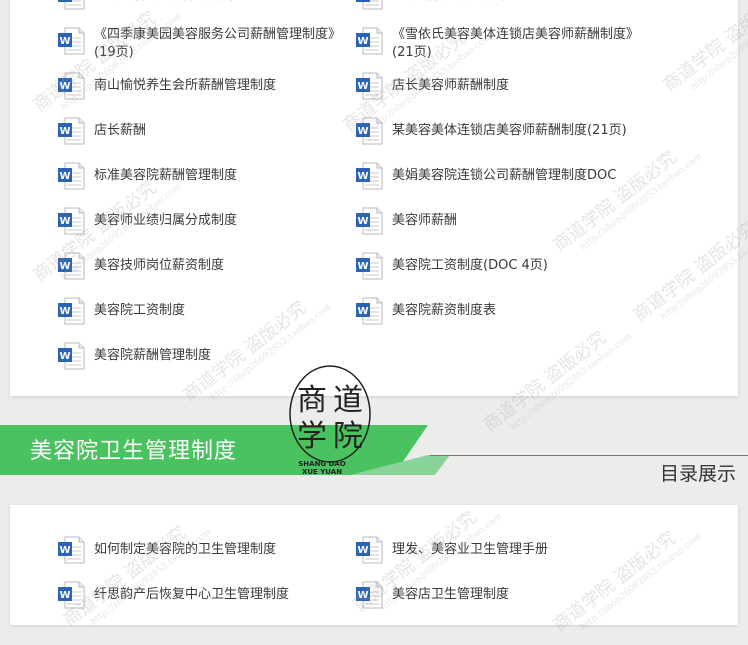 The image size is (748, 645). Describe the element at coordinates (192, 594) in the screenshot. I see `document-title: 纤思韵产后恢复中心卫生管理制度` at that location.